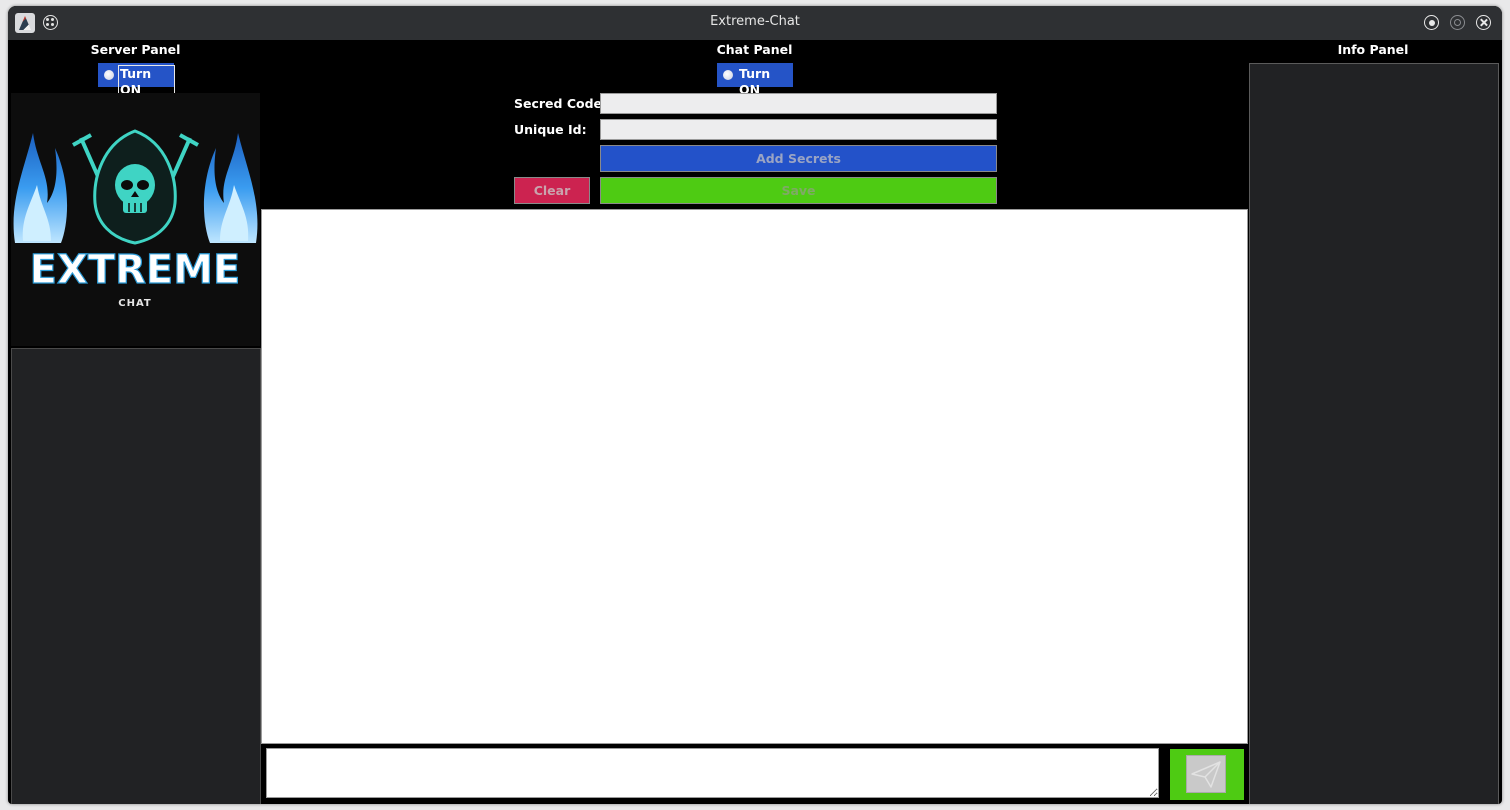 The width and height of the screenshot is (1510, 810). What do you see at coordinates (798, 103) in the screenshot?
I see `secret-code-input` at bounding box center [798, 103].